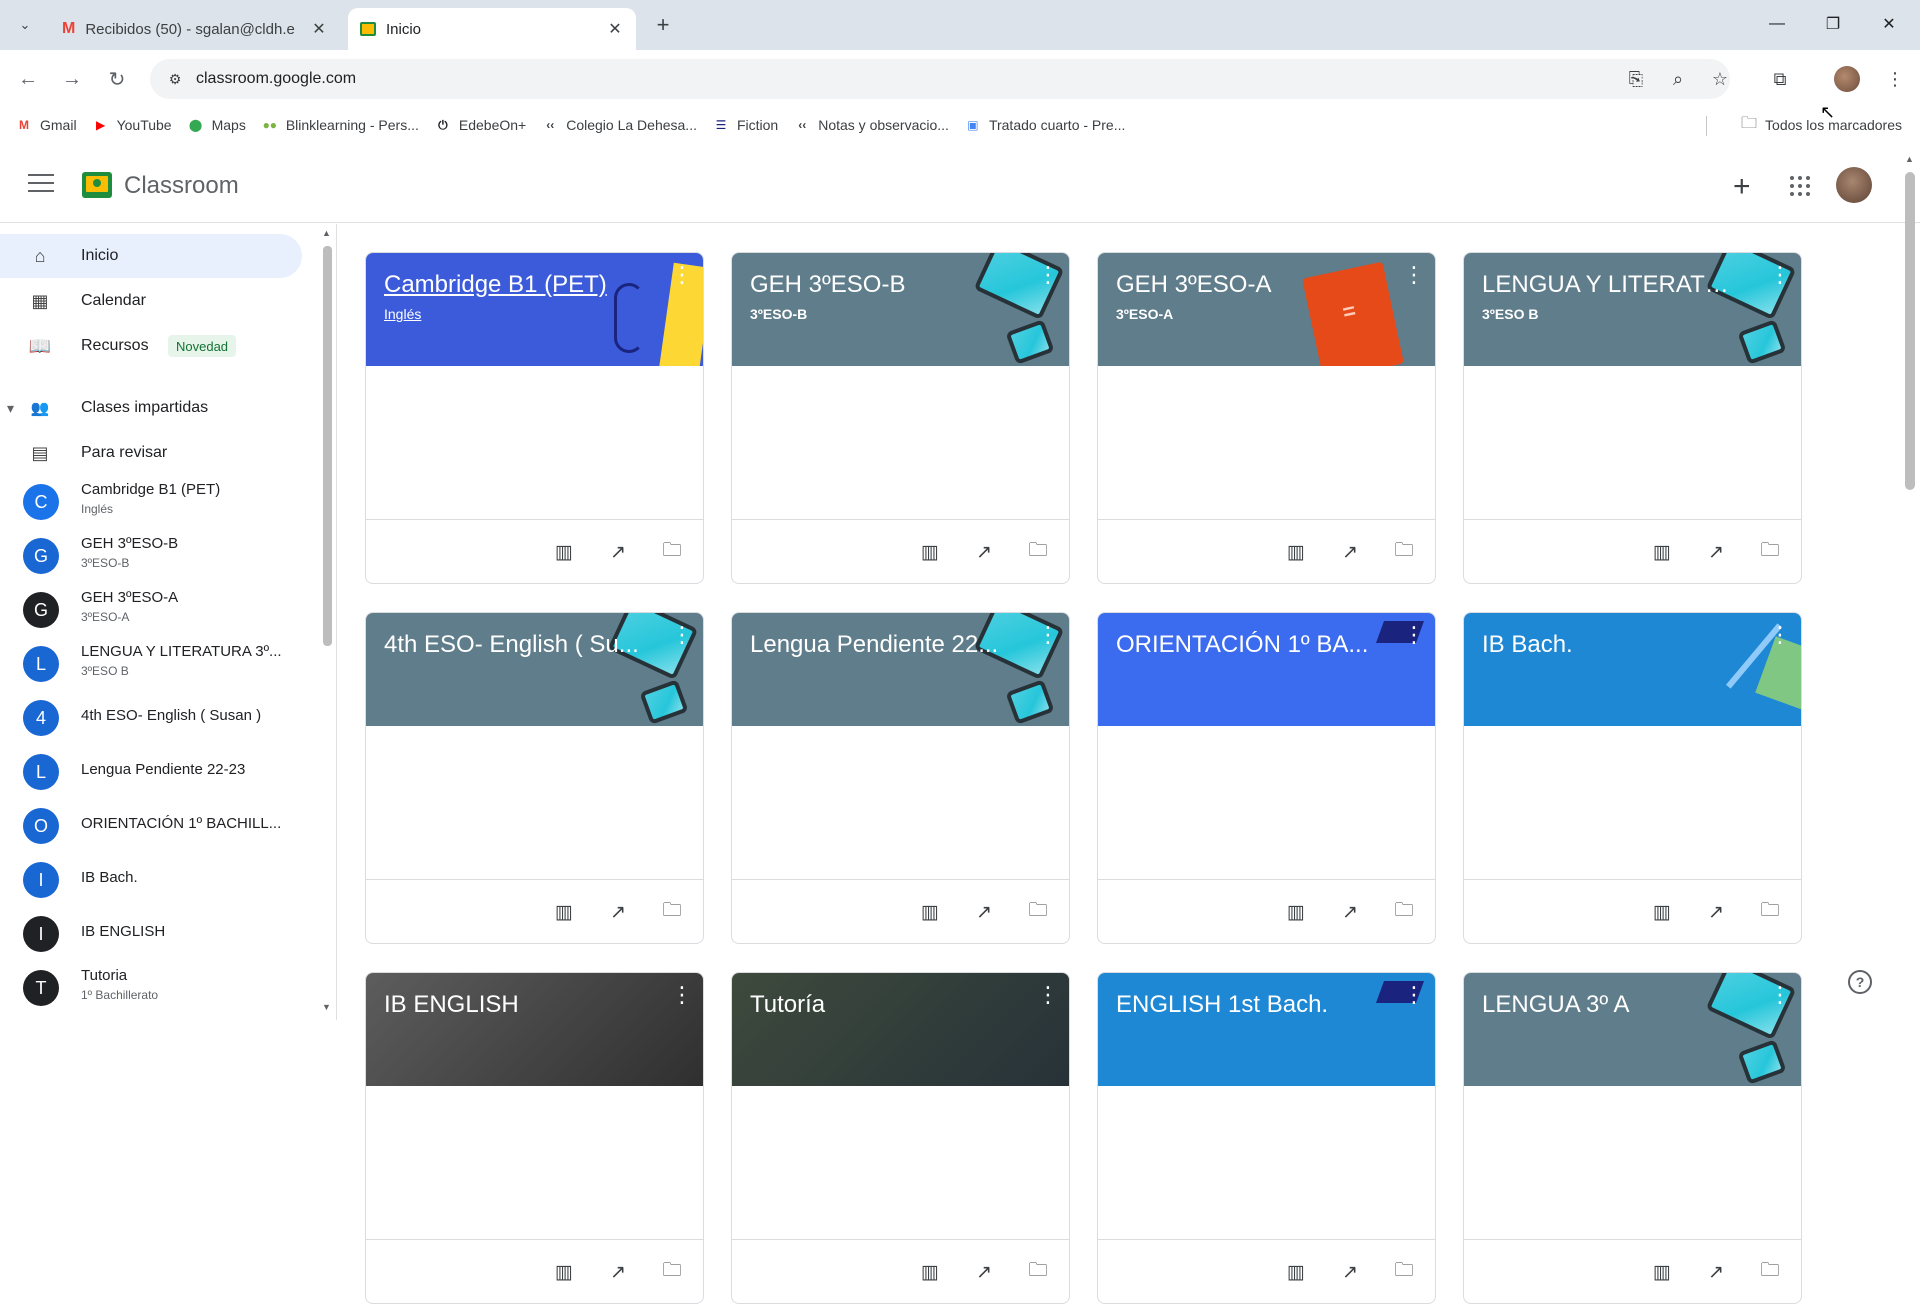  Describe the element at coordinates (1910, 586) in the screenshot. I see `page-scrollbar: ▲` at that location.